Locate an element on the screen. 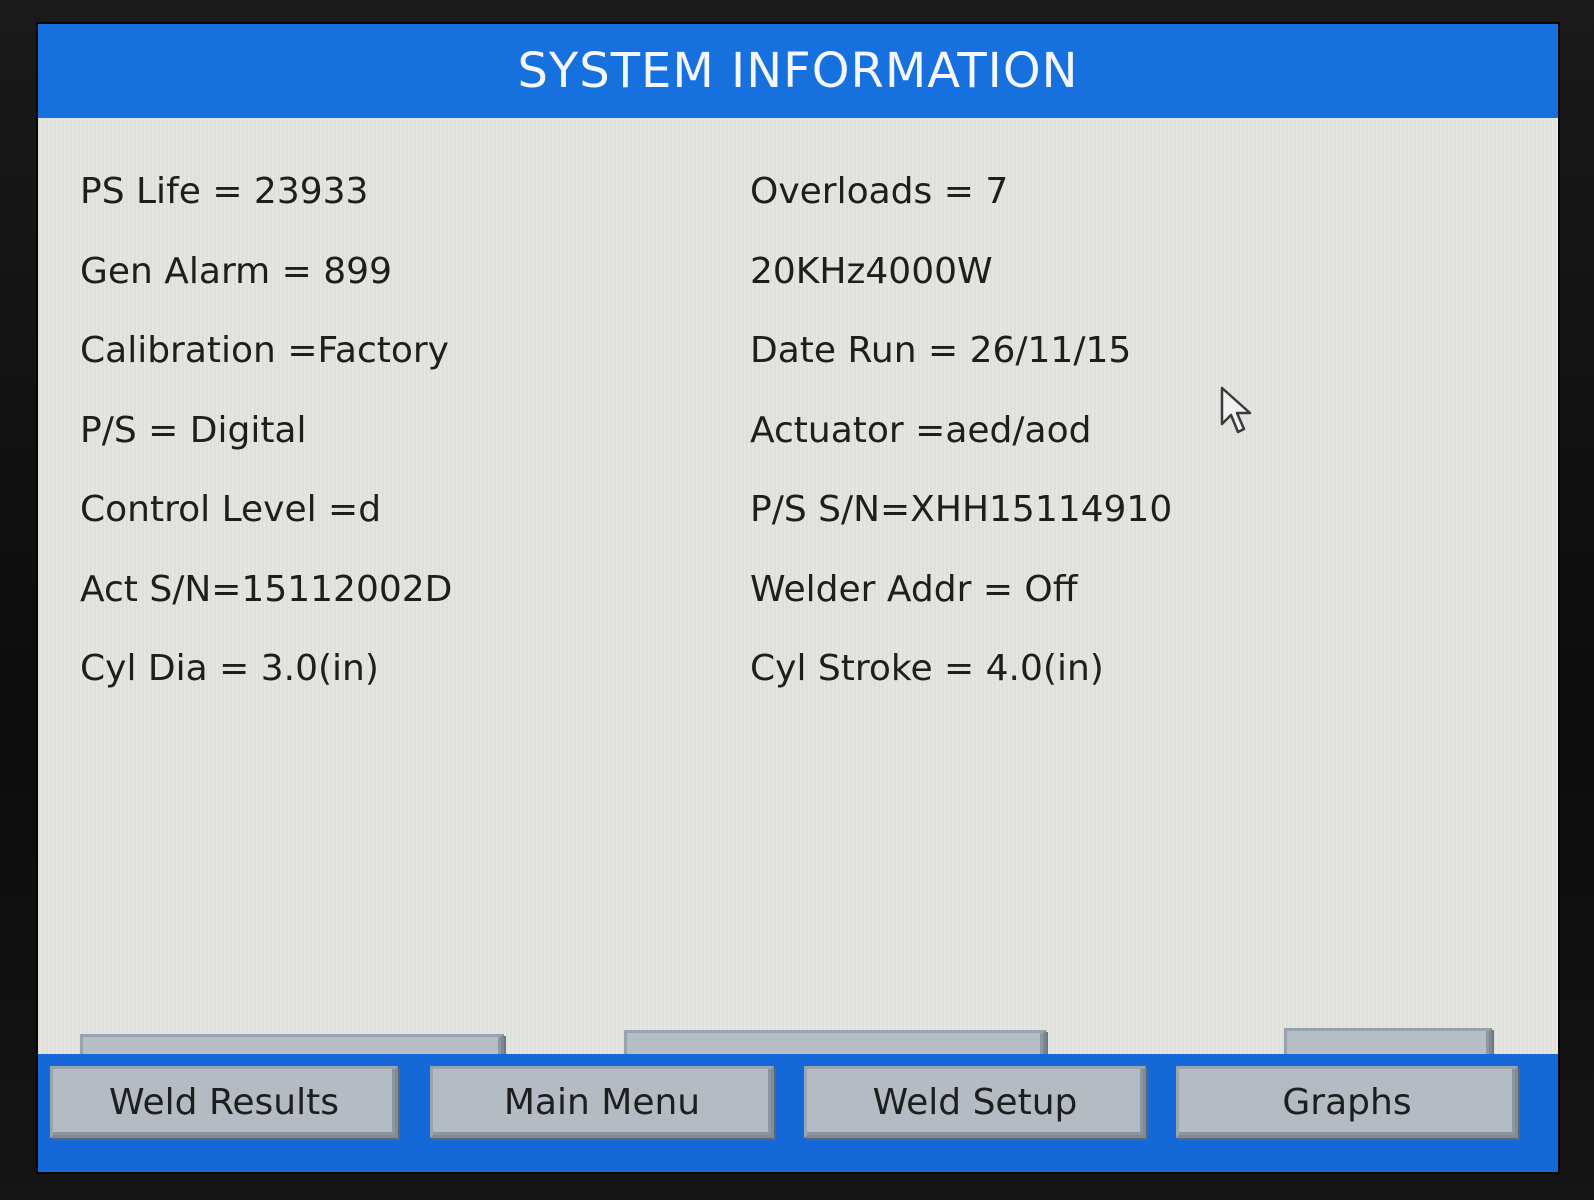  overloads-value: Overloads = 7 is located at coordinates (879, 191).